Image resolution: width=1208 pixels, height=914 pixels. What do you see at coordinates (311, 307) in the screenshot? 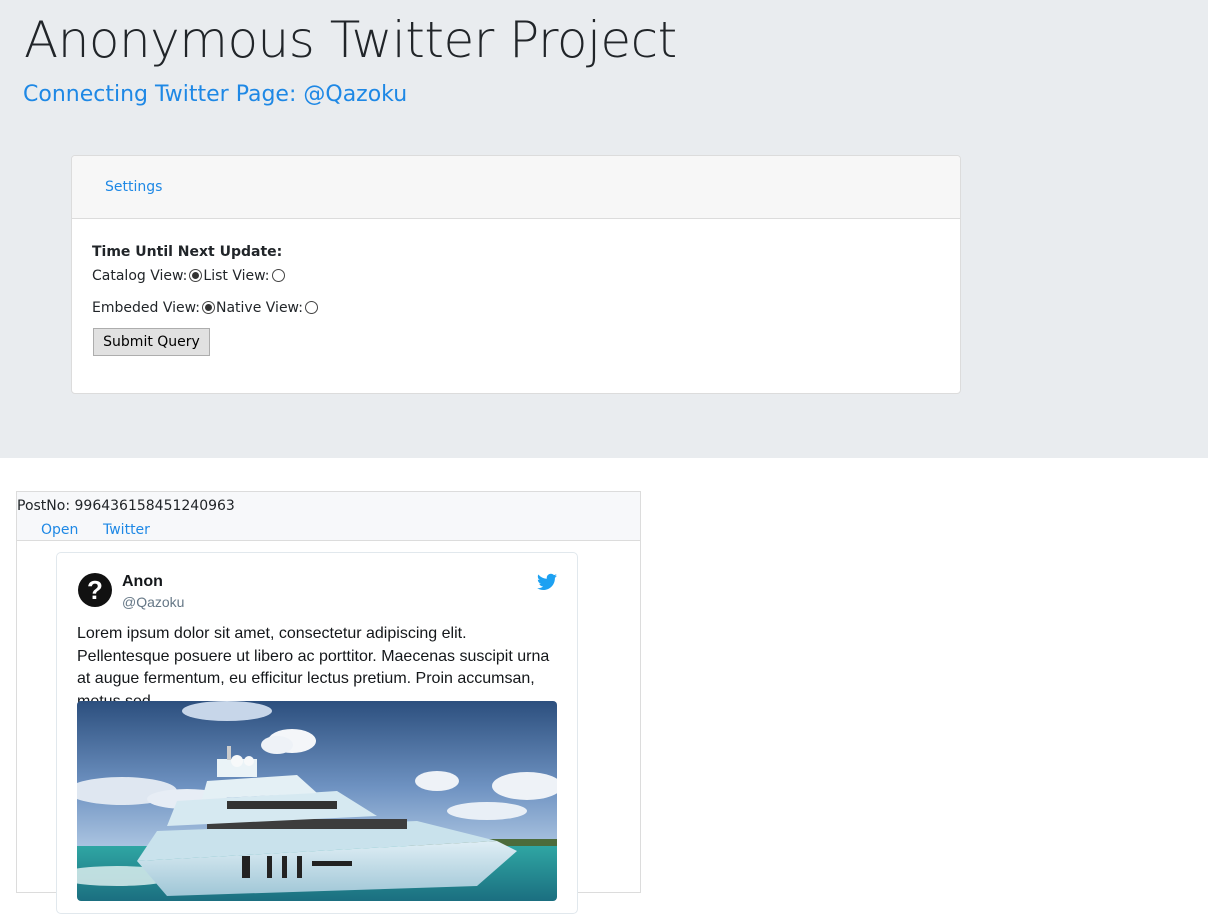
I see `native-view-radio` at bounding box center [311, 307].